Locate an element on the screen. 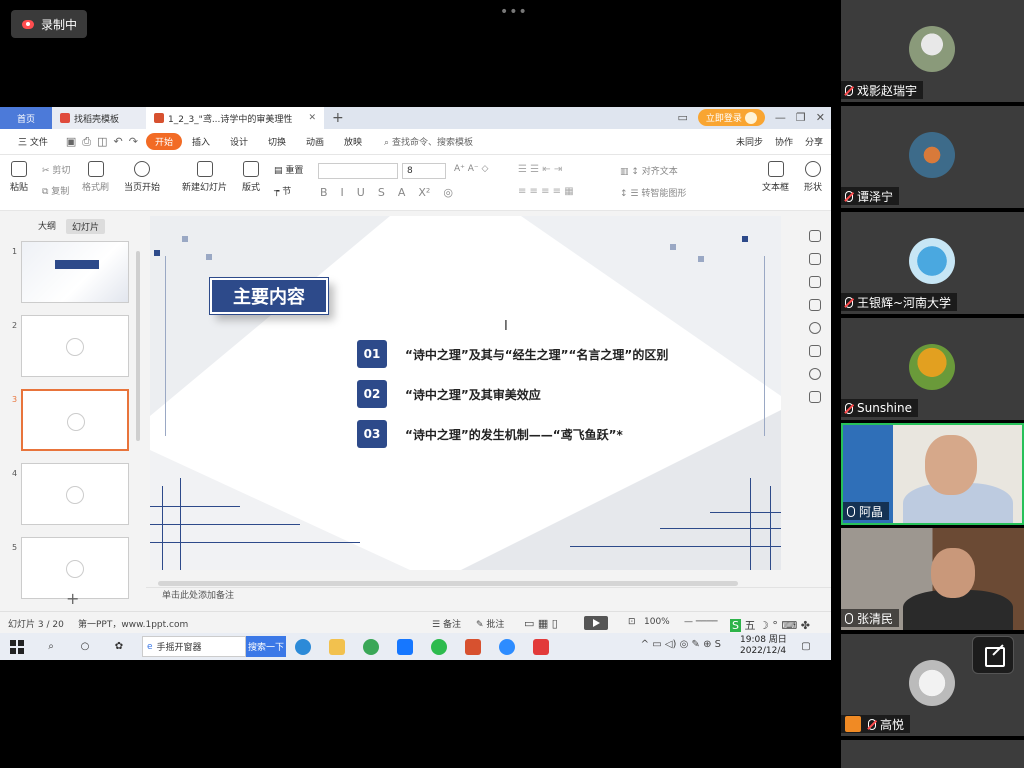 This screenshot has width=1024, height=768. bookmark-icon is located at coordinates (815, 397).